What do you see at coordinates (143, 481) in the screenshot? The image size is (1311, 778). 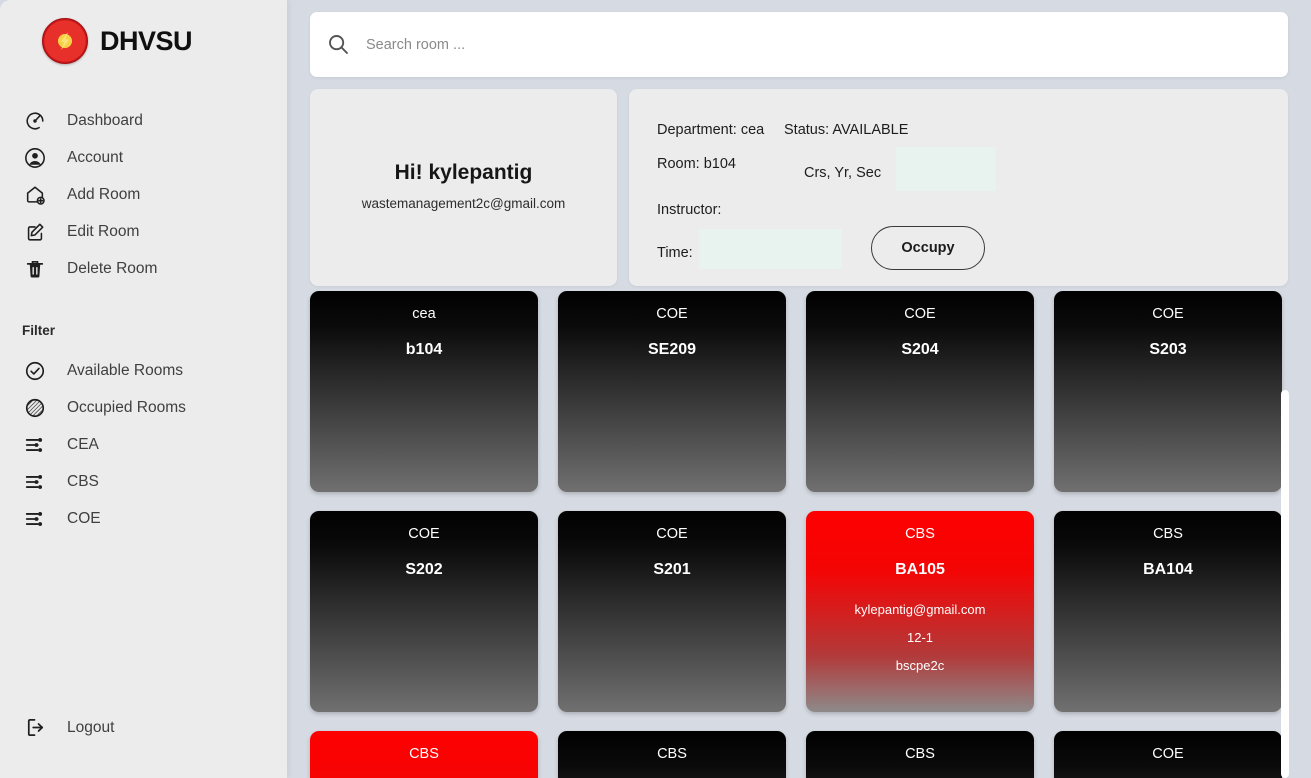 I see `filter-item-cbs: CBS` at bounding box center [143, 481].